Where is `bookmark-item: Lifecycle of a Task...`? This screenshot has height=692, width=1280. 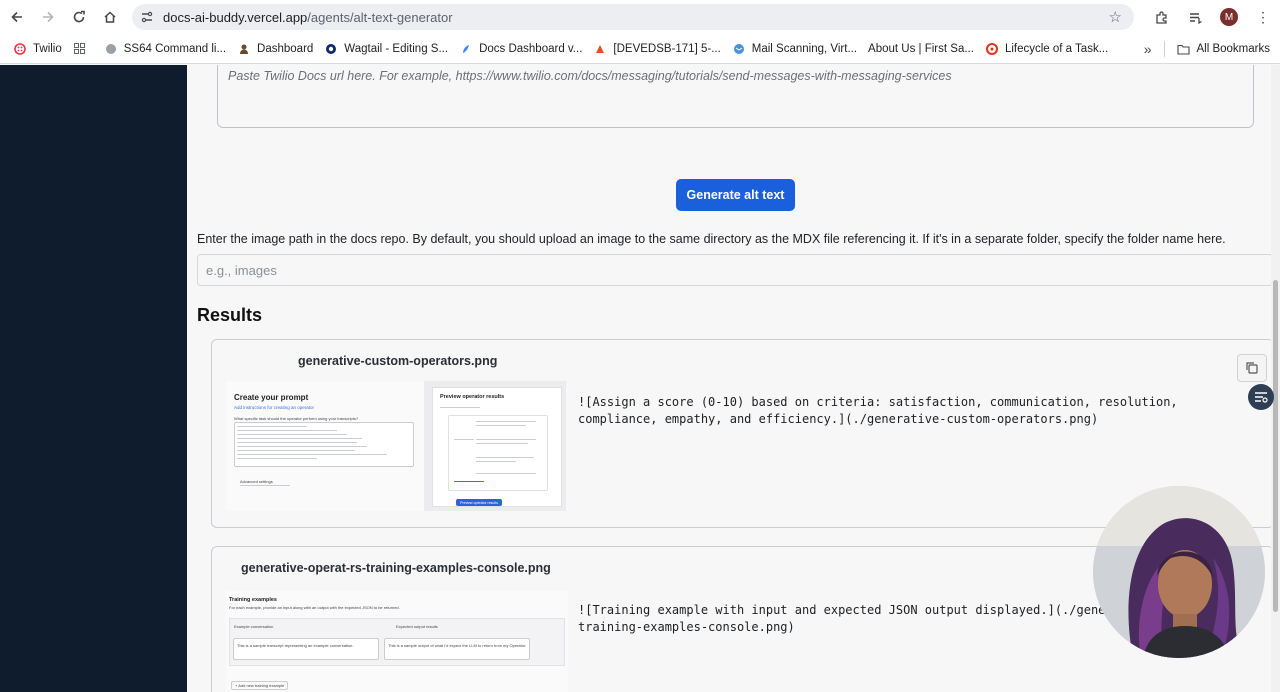 bookmark-item: Lifecycle of a Task... is located at coordinates (1046, 49).